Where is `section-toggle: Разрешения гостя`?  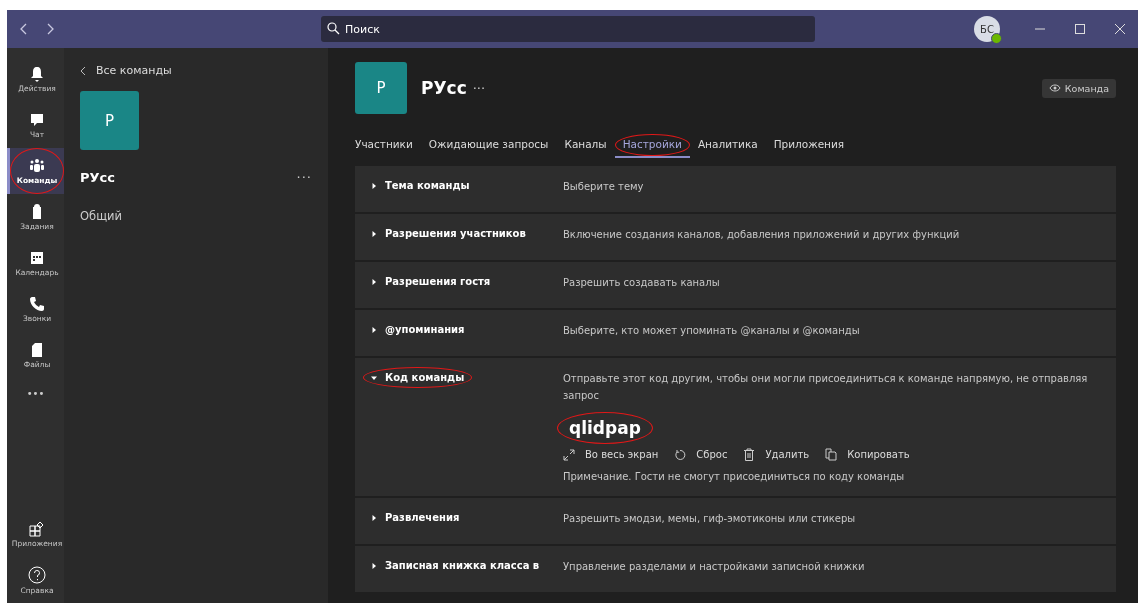 section-toggle: Разрешения гостя is located at coordinates (431, 281).